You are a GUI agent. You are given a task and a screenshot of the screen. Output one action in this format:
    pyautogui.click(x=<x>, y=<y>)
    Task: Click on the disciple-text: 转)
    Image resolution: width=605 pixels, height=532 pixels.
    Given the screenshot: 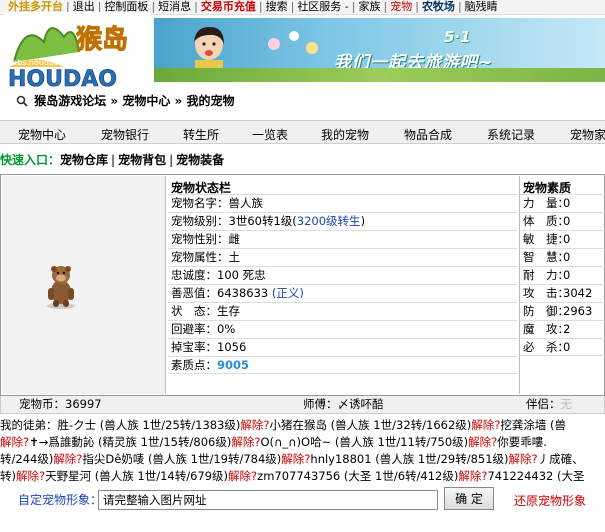 What is the action you would take?
    pyautogui.click(x=8, y=476)
    